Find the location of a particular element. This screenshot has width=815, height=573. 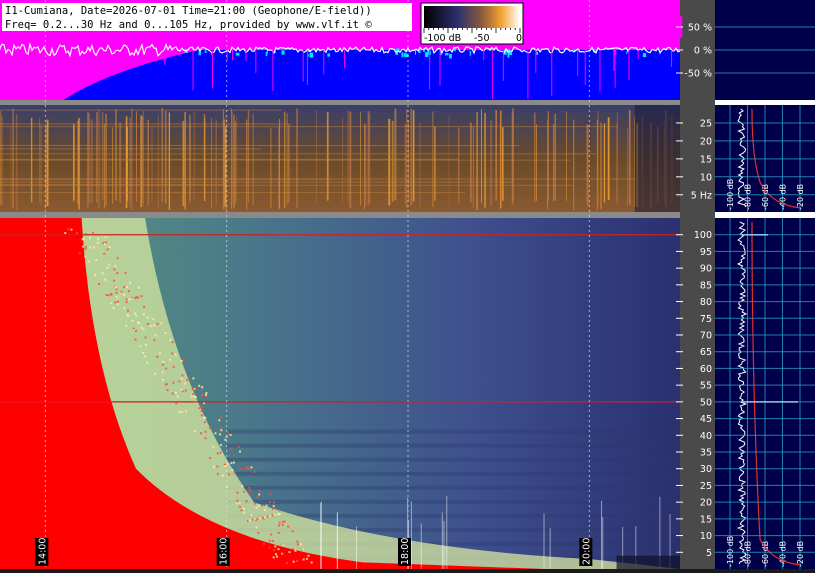

efield-axis-tick-label: 5 is located at coordinates (709, 553).